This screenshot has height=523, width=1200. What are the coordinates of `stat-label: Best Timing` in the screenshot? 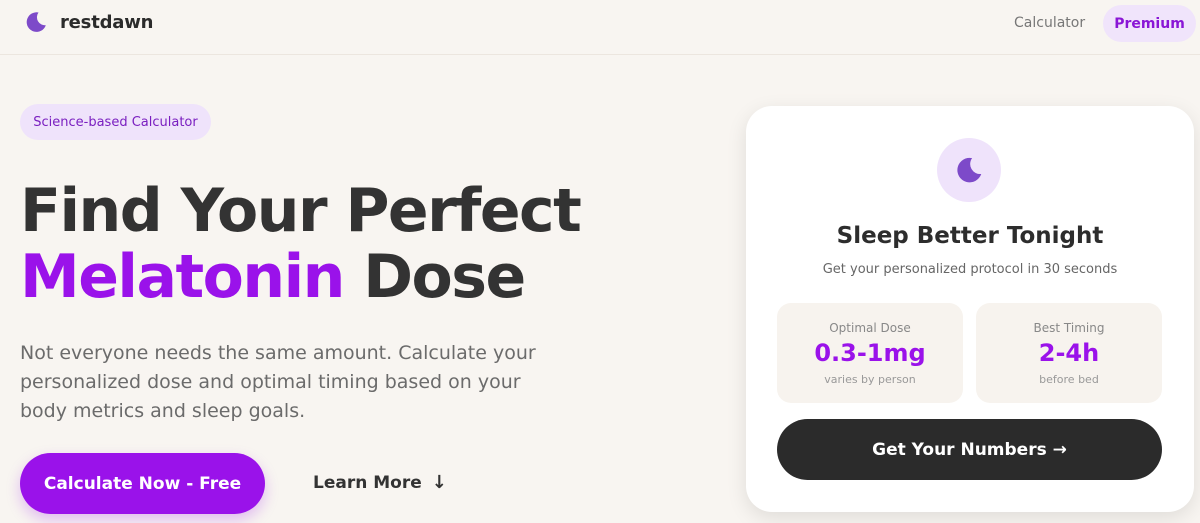 It's located at (1069, 328).